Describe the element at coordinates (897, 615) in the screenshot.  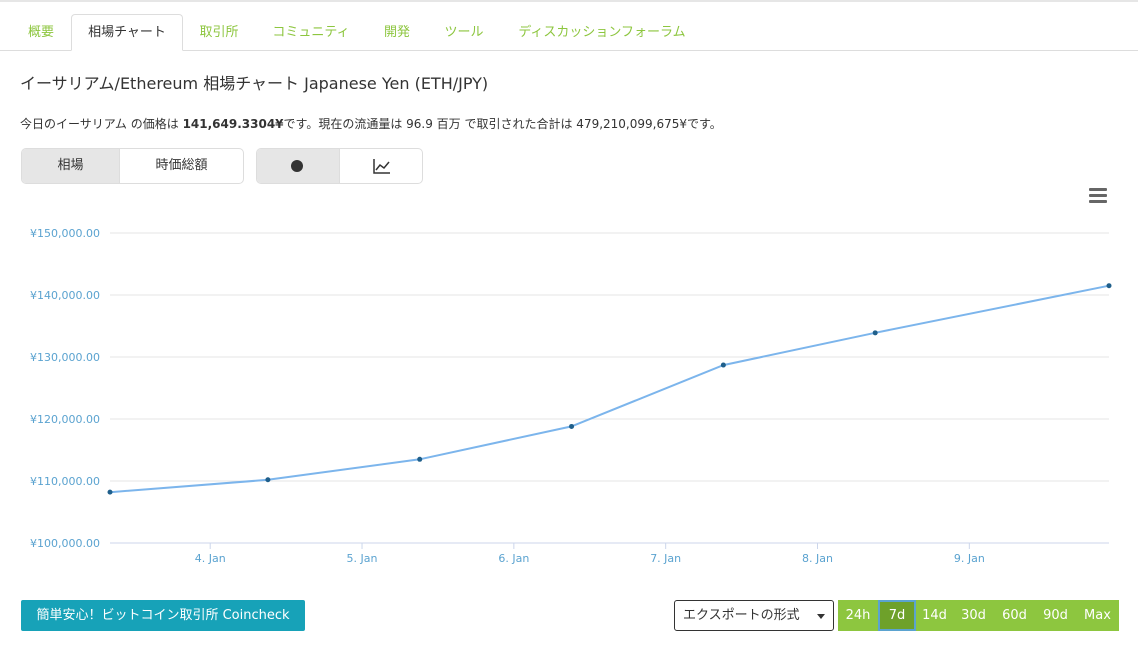
I see `range-7d-button: 7d` at that location.